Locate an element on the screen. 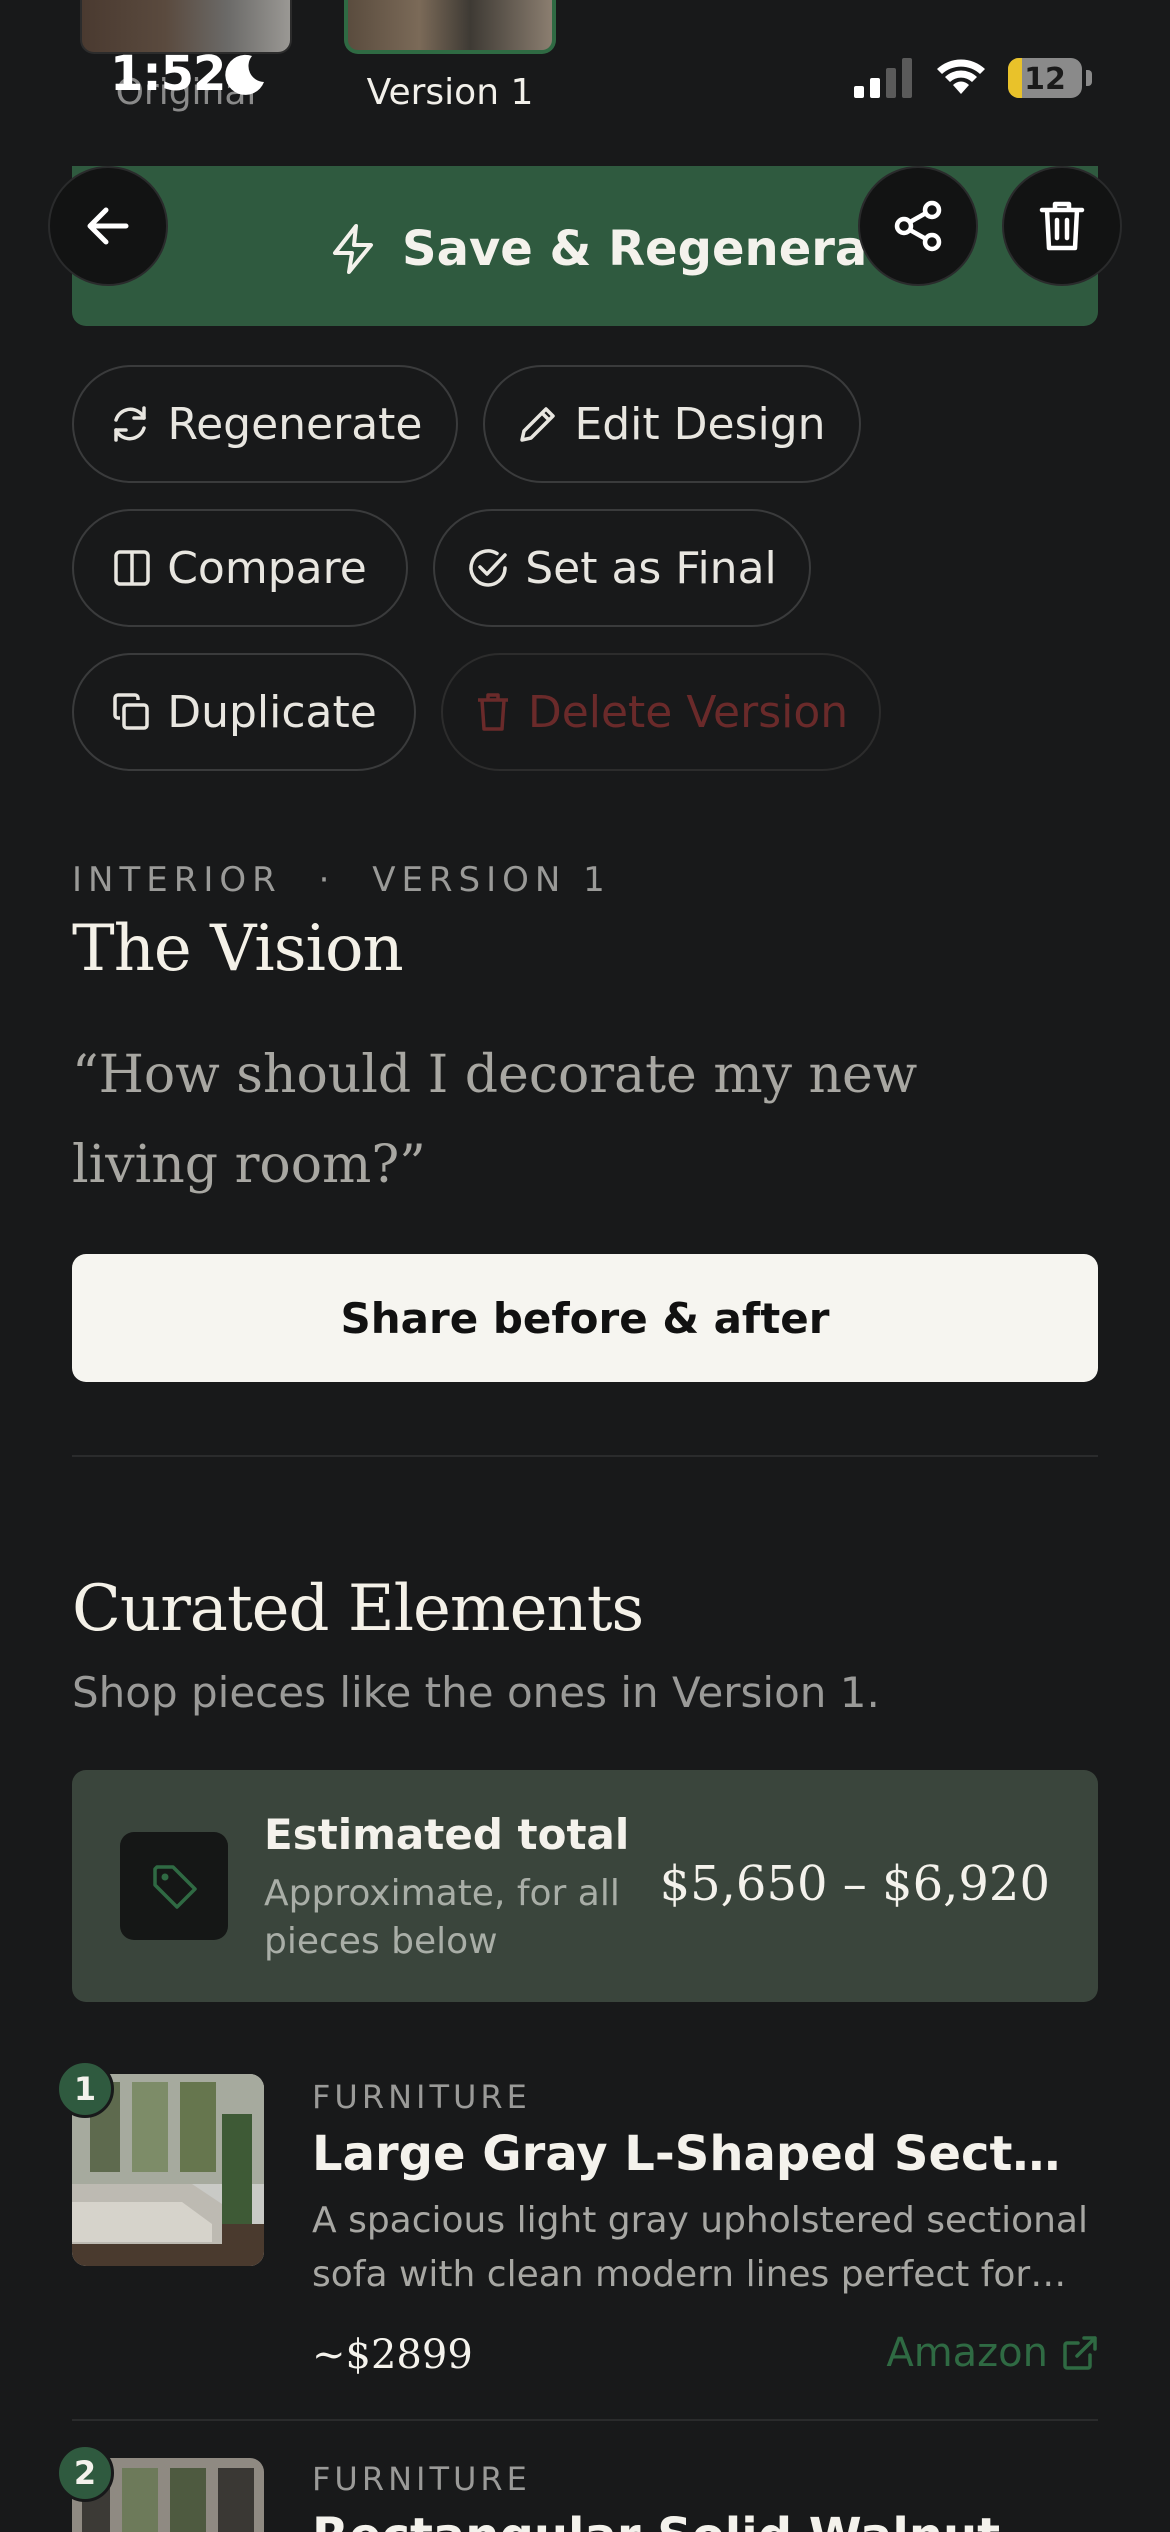 This screenshot has width=1170, height=2532. product-index-badge: 1 is located at coordinates (85, 2089).